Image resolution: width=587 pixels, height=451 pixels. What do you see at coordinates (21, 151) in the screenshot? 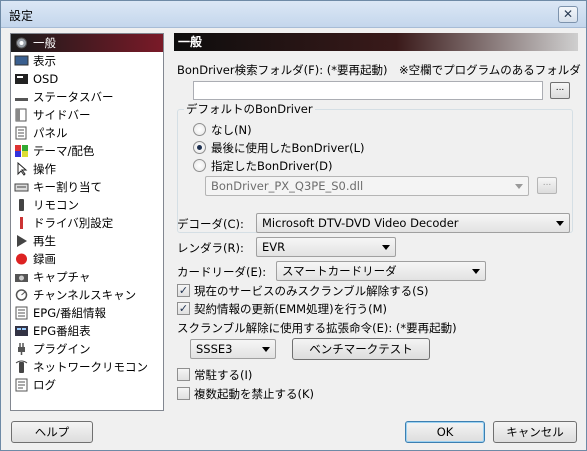
I see `palette-icon` at bounding box center [21, 151].